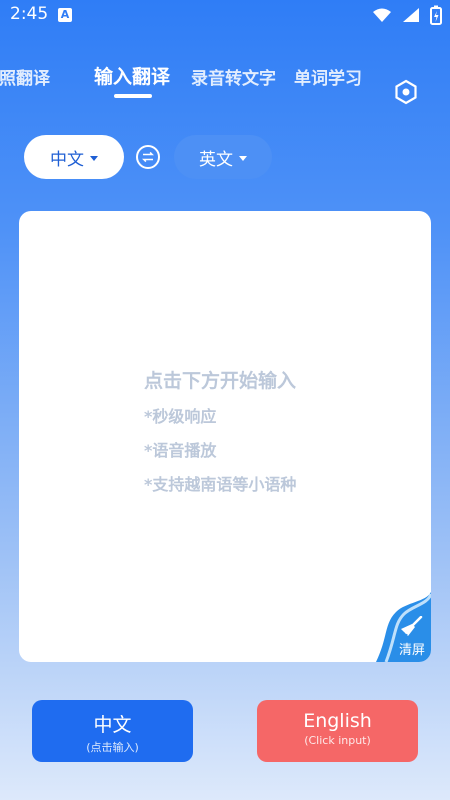  What do you see at coordinates (382, 15) in the screenshot?
I see `wifi-icon` at bounding box center [382, 15].